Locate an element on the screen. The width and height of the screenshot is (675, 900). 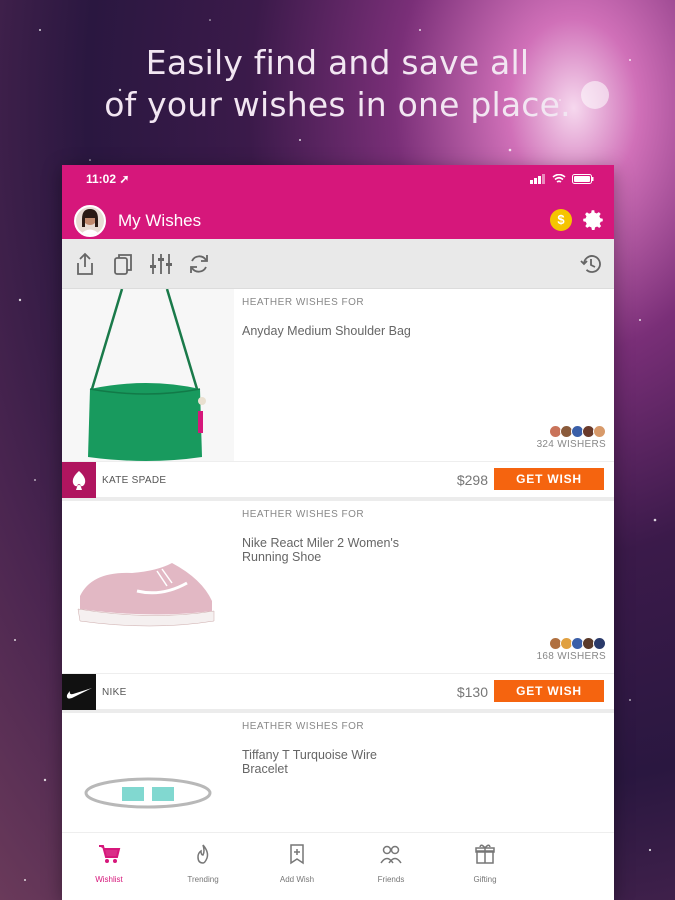
wishers-group: 168 WISHERS is located at coordinates (571, 649).